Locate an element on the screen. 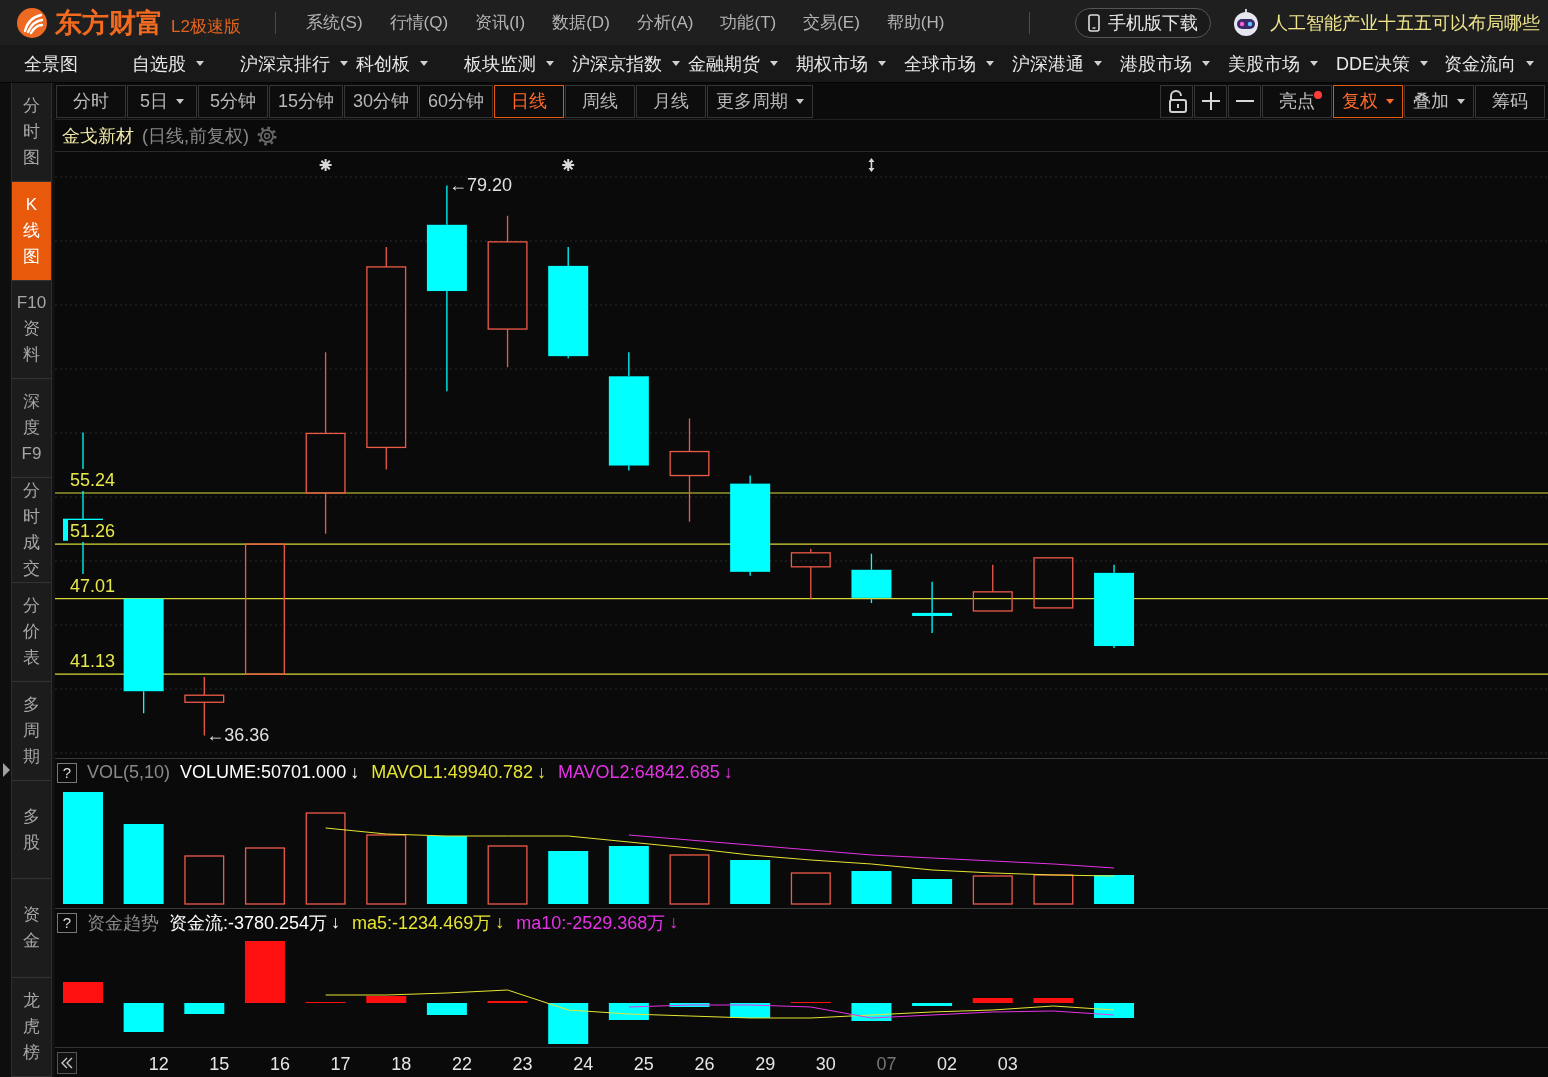 The width and height of the screenshot is (1548, 1077). minus-button is located at coordinates (1244, 101).